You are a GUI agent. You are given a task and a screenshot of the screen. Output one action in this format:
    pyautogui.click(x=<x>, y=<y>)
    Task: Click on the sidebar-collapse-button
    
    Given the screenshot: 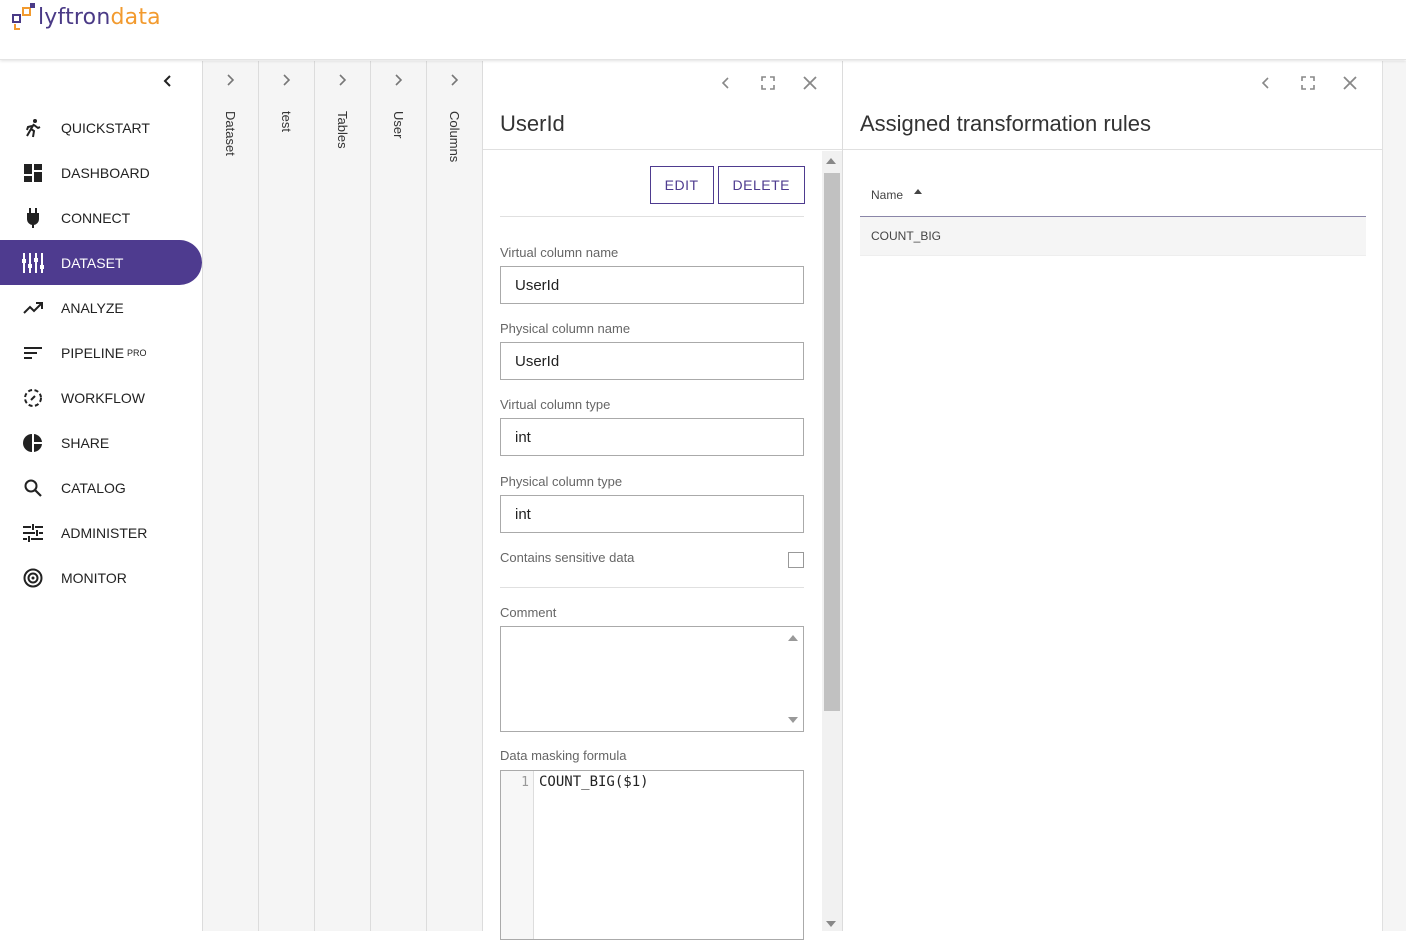 What is the action you would take?
    pyautogui.click(x=168, y=81)
    